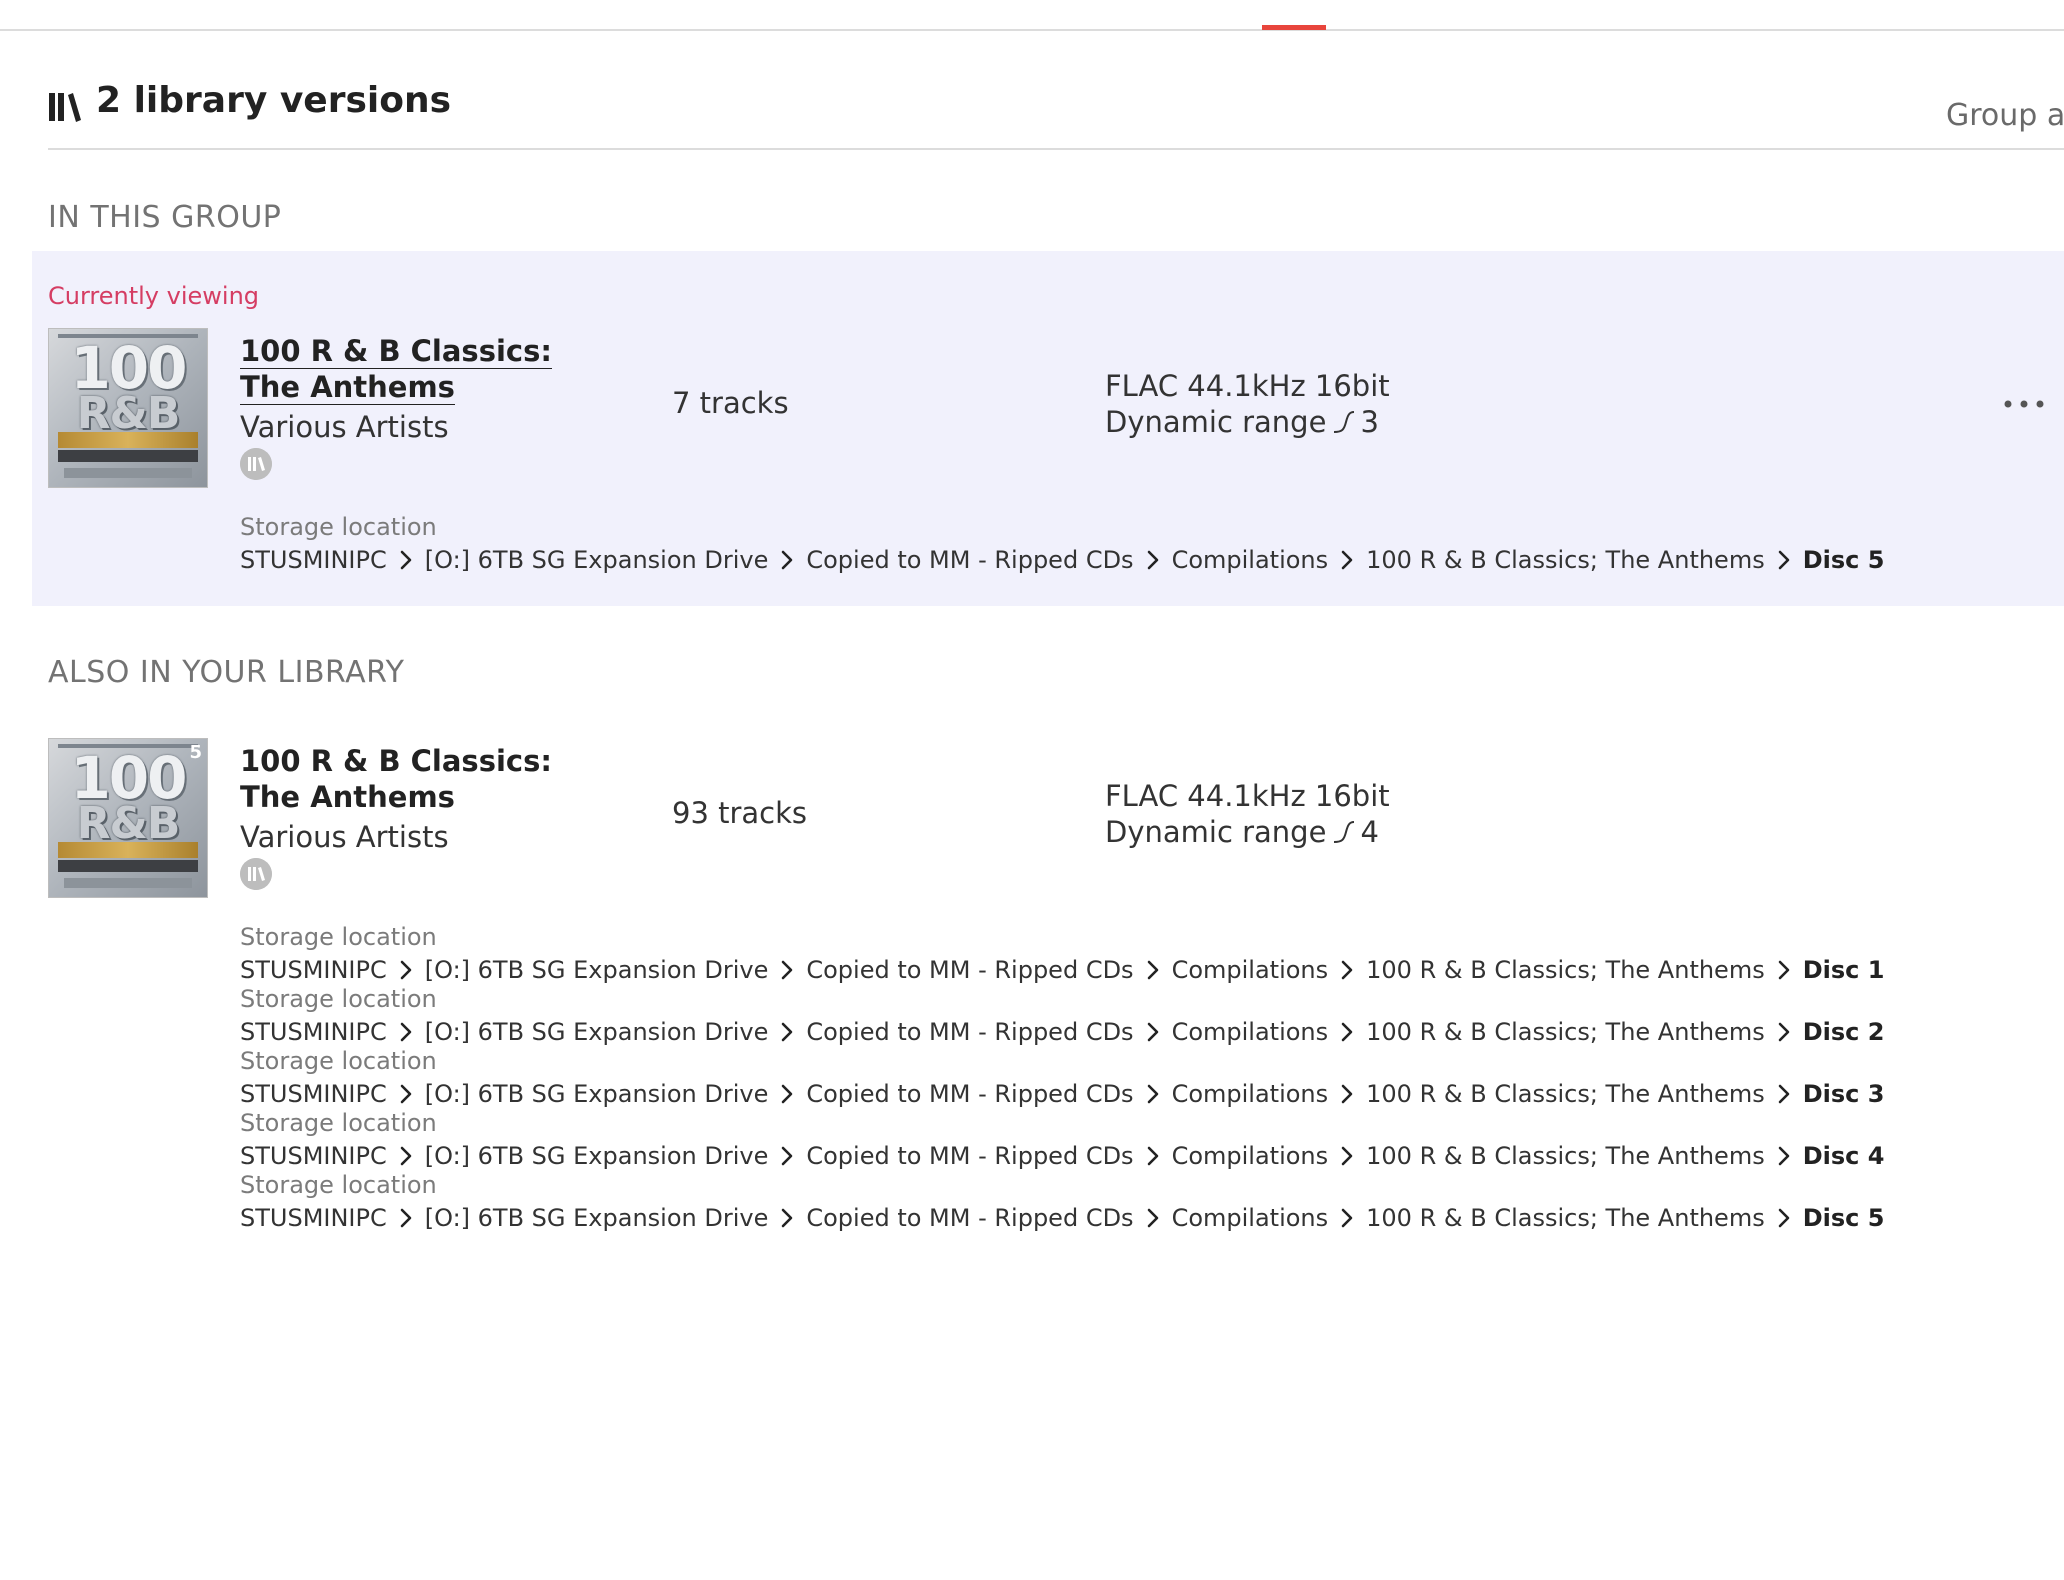 This screenshot has width=2064, height=1580. Describe the element at coordinates (195, 752) in the screenshot. I see `disc-count-badge: 5` at that location.